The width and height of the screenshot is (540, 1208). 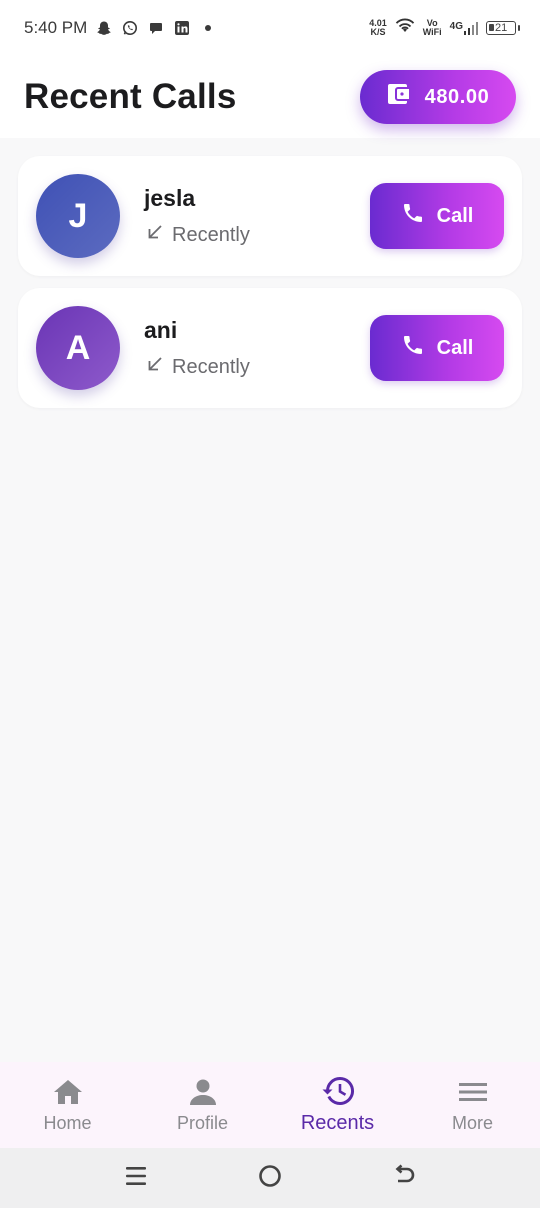 I want to click on status-bar: 5:40 PM 4.01 K/S Vo WiFi 4G 21, so click(x=270, y=28).